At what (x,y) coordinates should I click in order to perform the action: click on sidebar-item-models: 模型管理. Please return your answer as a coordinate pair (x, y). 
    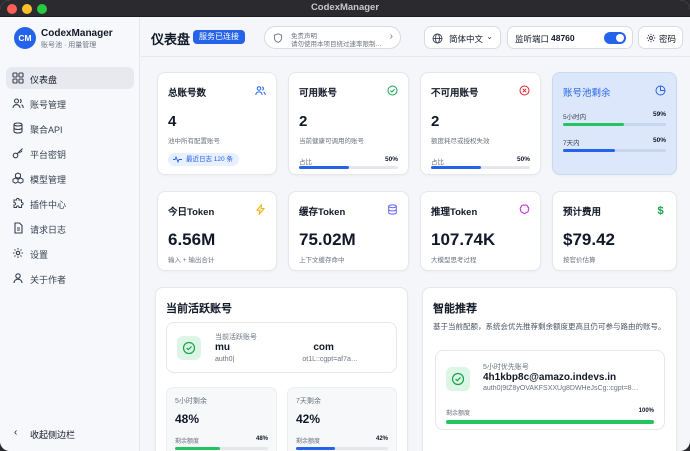
    Looking at the image, I should click on (70, 178).